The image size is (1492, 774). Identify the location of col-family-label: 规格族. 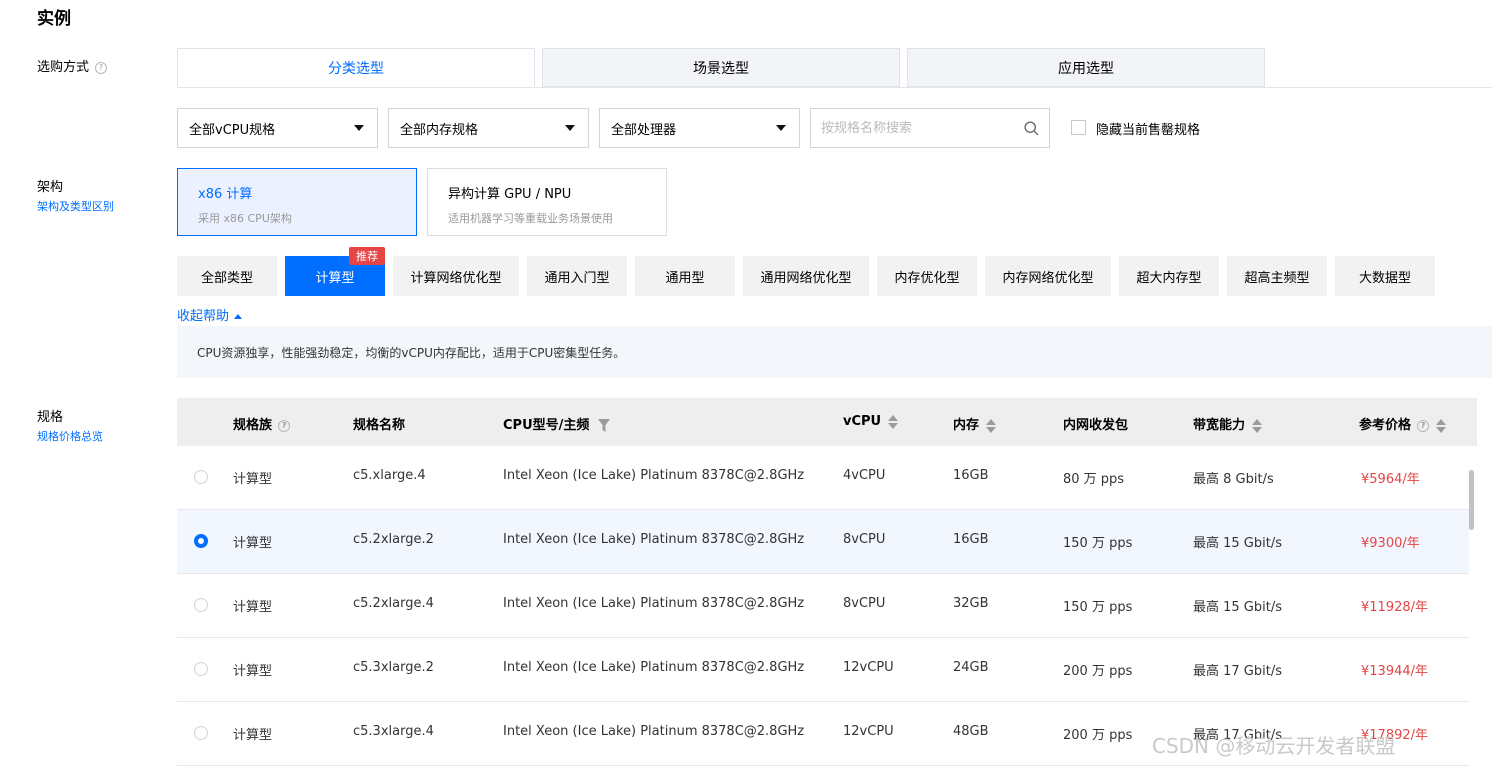
(253, 425).